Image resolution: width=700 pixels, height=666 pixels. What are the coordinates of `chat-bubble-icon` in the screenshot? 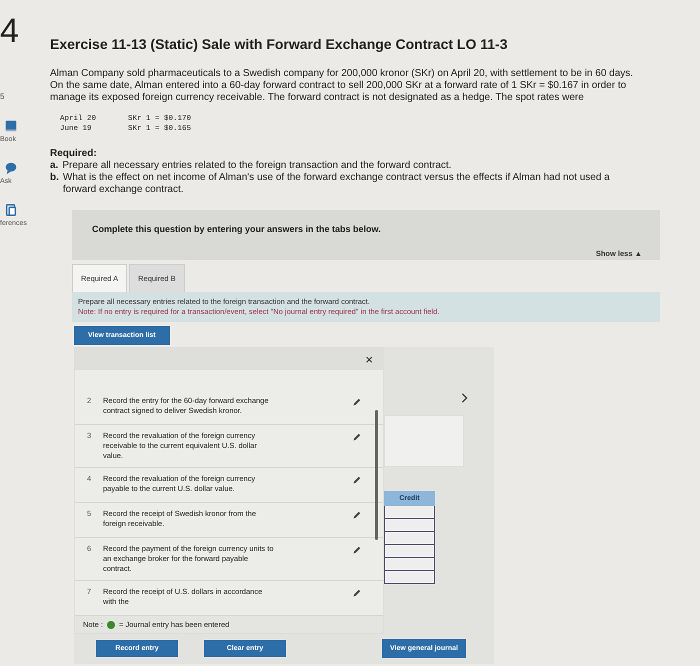 It's located at (11, 168).